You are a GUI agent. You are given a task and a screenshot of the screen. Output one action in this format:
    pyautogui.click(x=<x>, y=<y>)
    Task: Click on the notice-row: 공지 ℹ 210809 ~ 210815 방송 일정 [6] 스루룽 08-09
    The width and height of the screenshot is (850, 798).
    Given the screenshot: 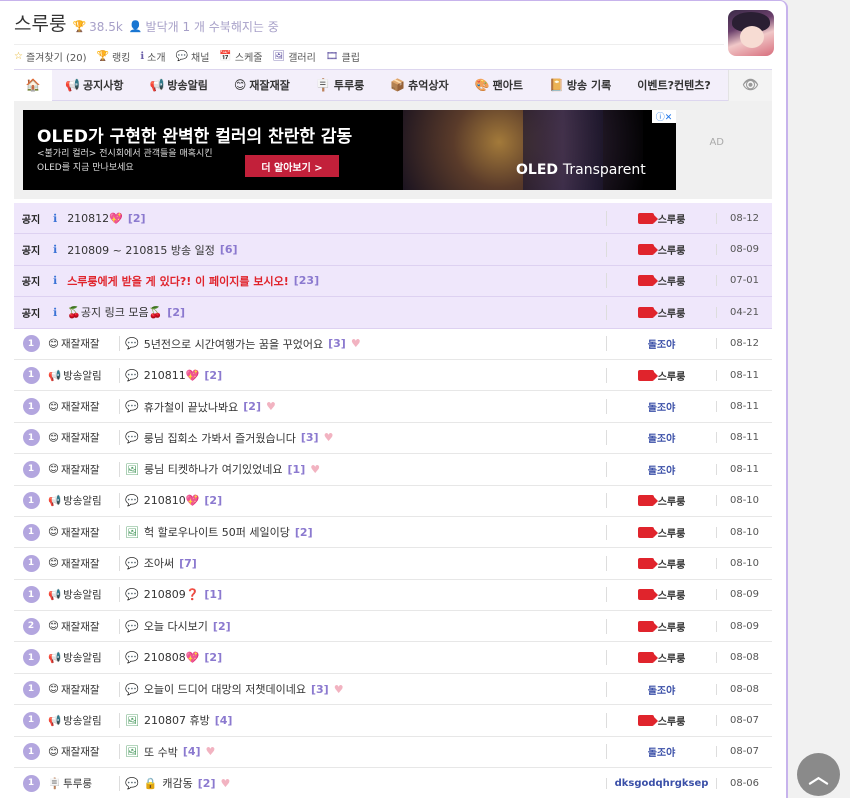 What is the action you would take?
    pyautogui.click(x=393, y=250)
    